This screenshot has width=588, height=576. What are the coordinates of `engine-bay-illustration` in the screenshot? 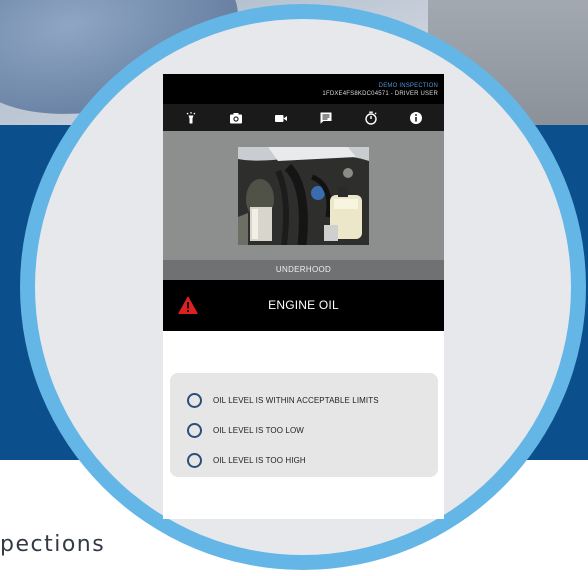 It's located at (303, 196).